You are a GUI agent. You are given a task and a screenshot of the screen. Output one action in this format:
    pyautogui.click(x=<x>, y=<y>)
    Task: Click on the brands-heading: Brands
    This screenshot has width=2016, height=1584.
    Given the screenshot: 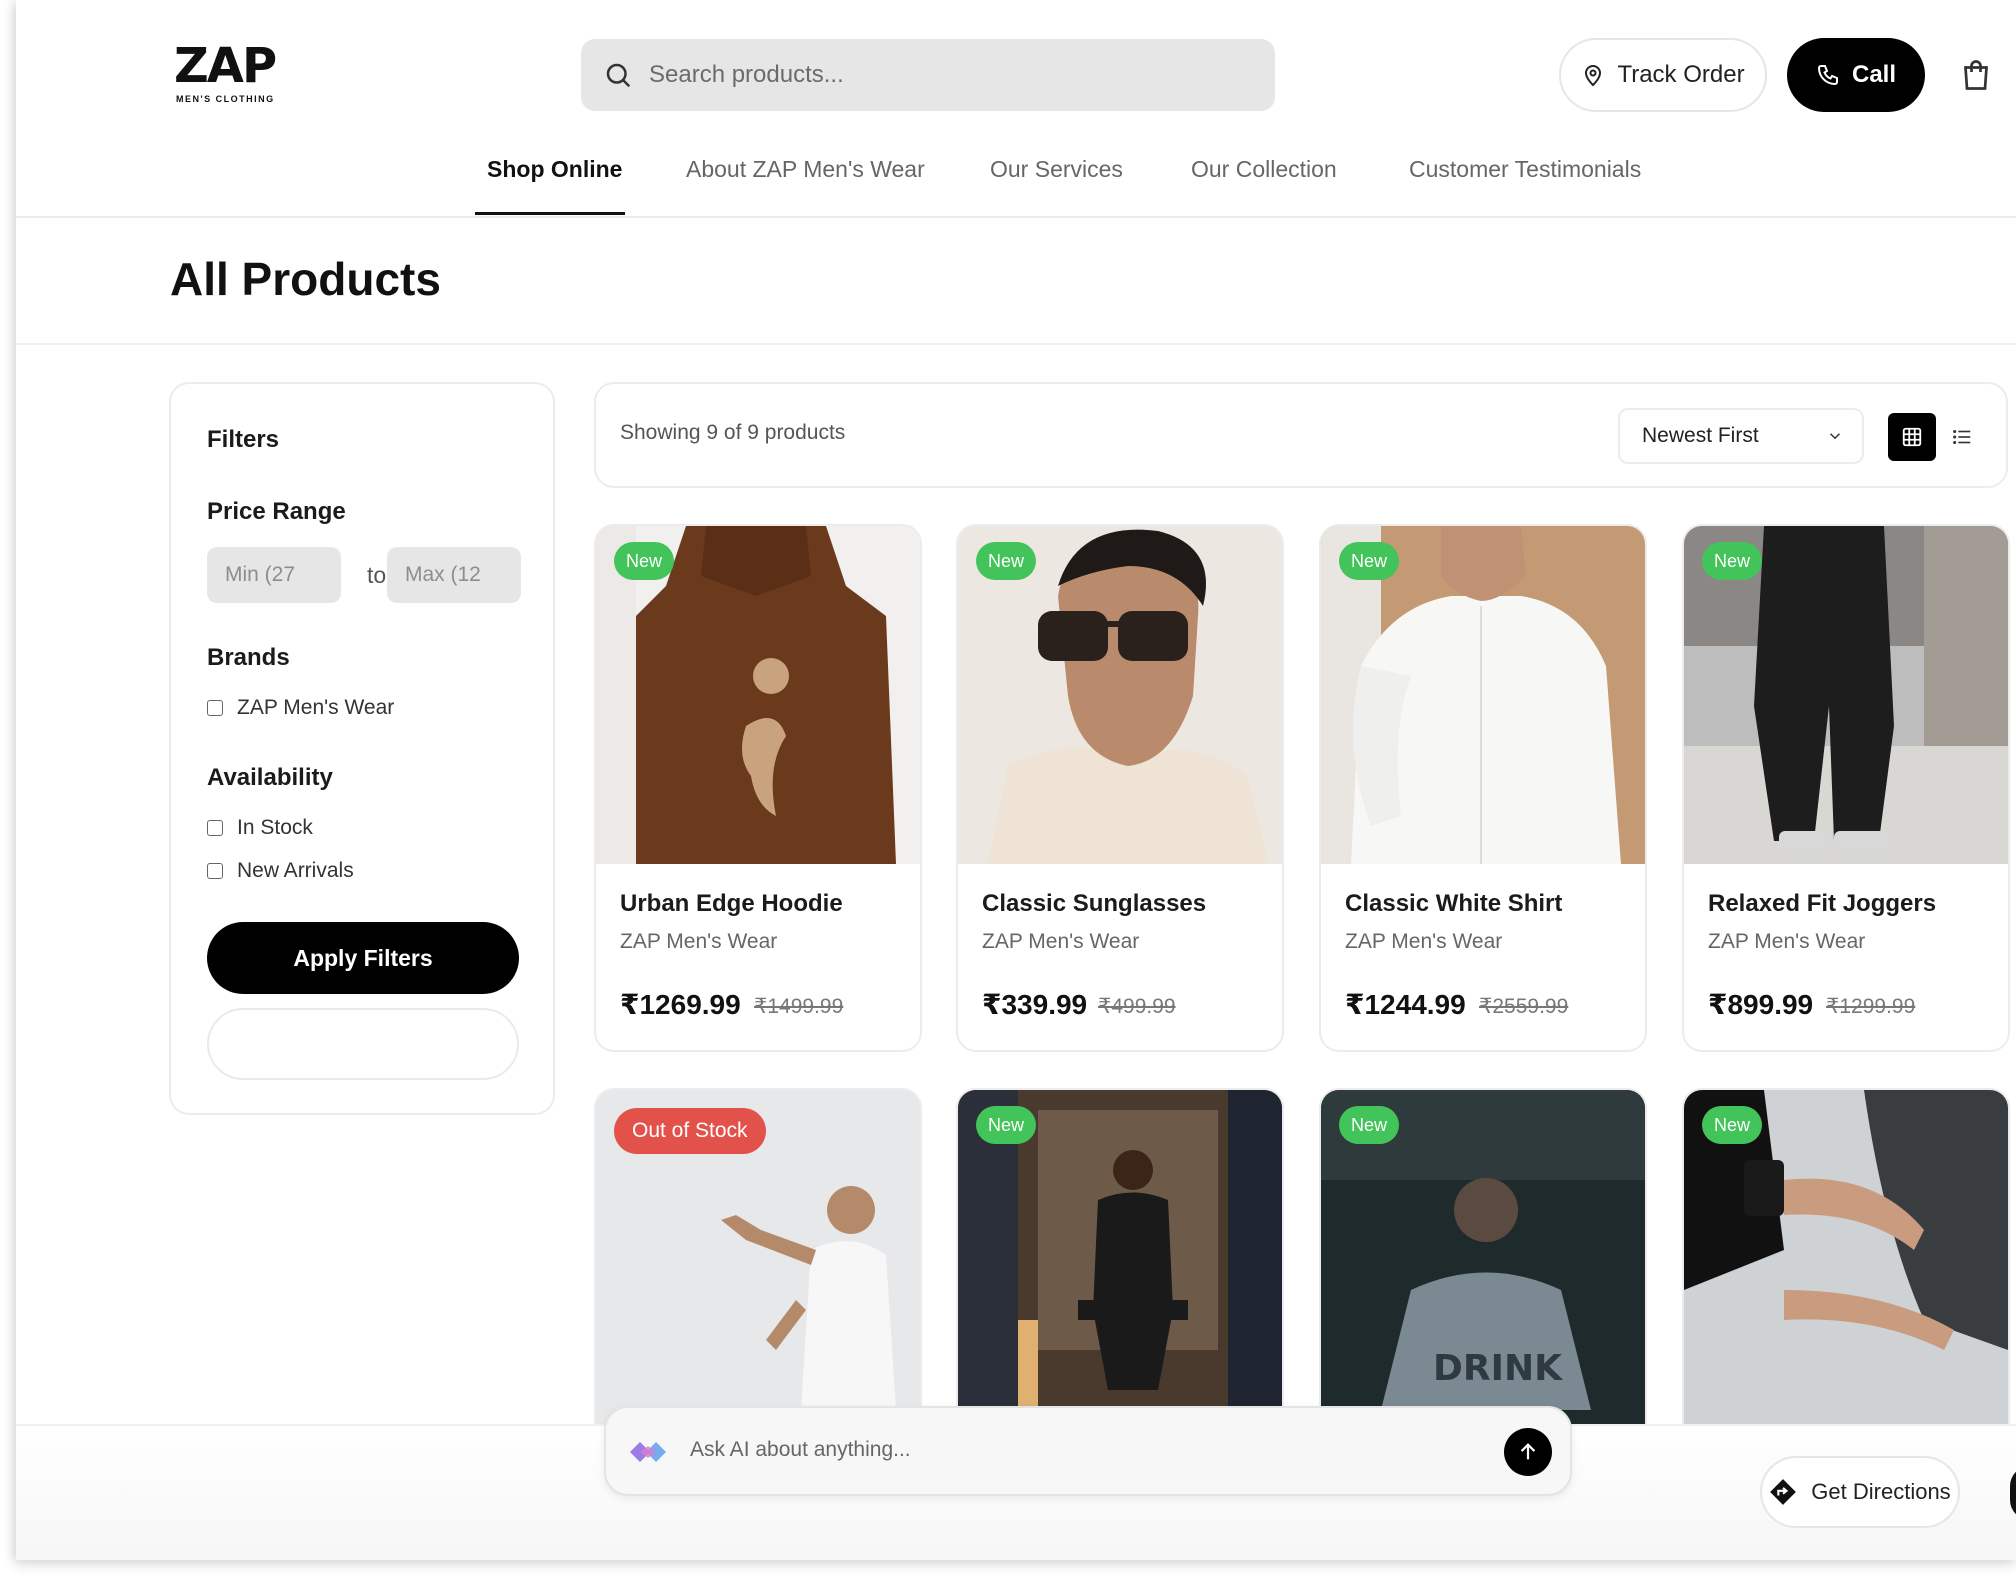 What is the action you would take?
    pyautogui.click(x=248, y=657)
    